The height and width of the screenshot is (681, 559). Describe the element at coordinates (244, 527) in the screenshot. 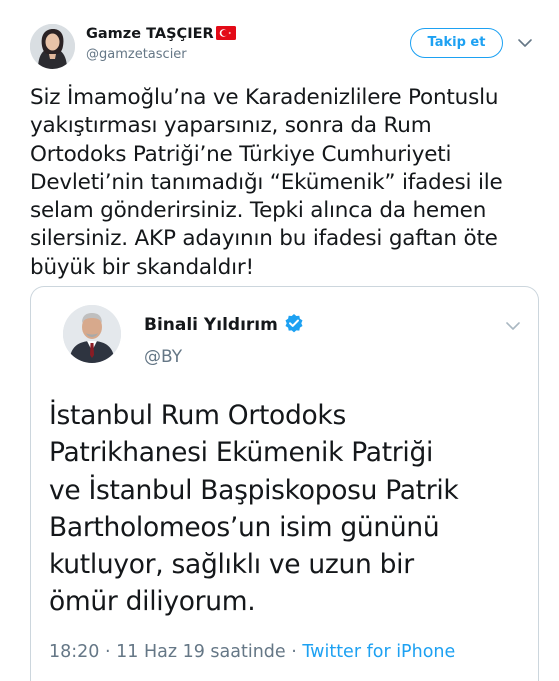

I see `quoted-text-line: Bartholomeos’un isim gününü` at that location.